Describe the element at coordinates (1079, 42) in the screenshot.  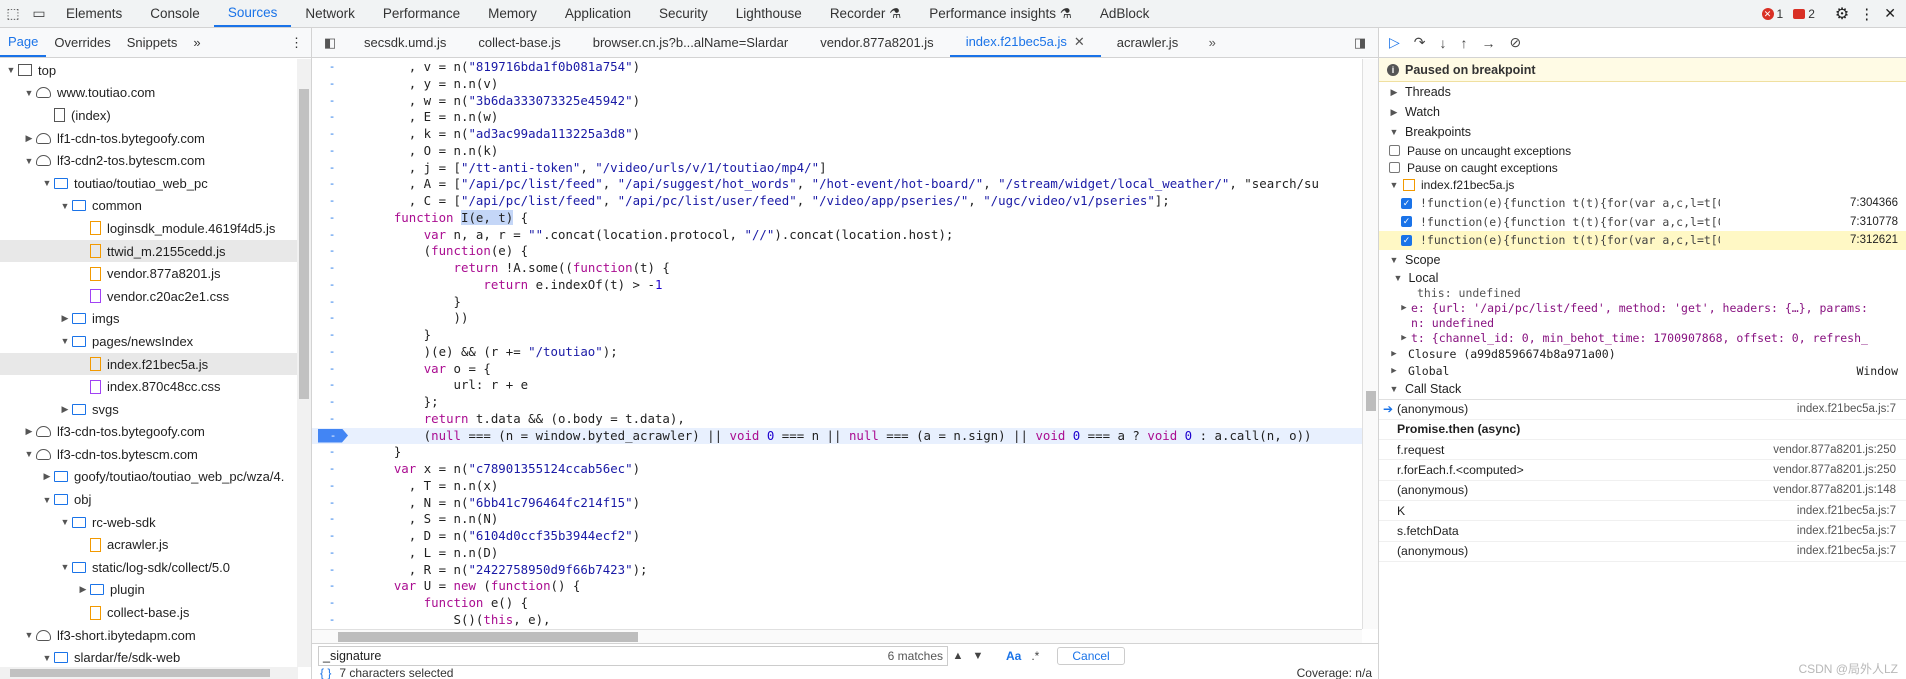
I see `close-tab-icon: ✕` at that location.